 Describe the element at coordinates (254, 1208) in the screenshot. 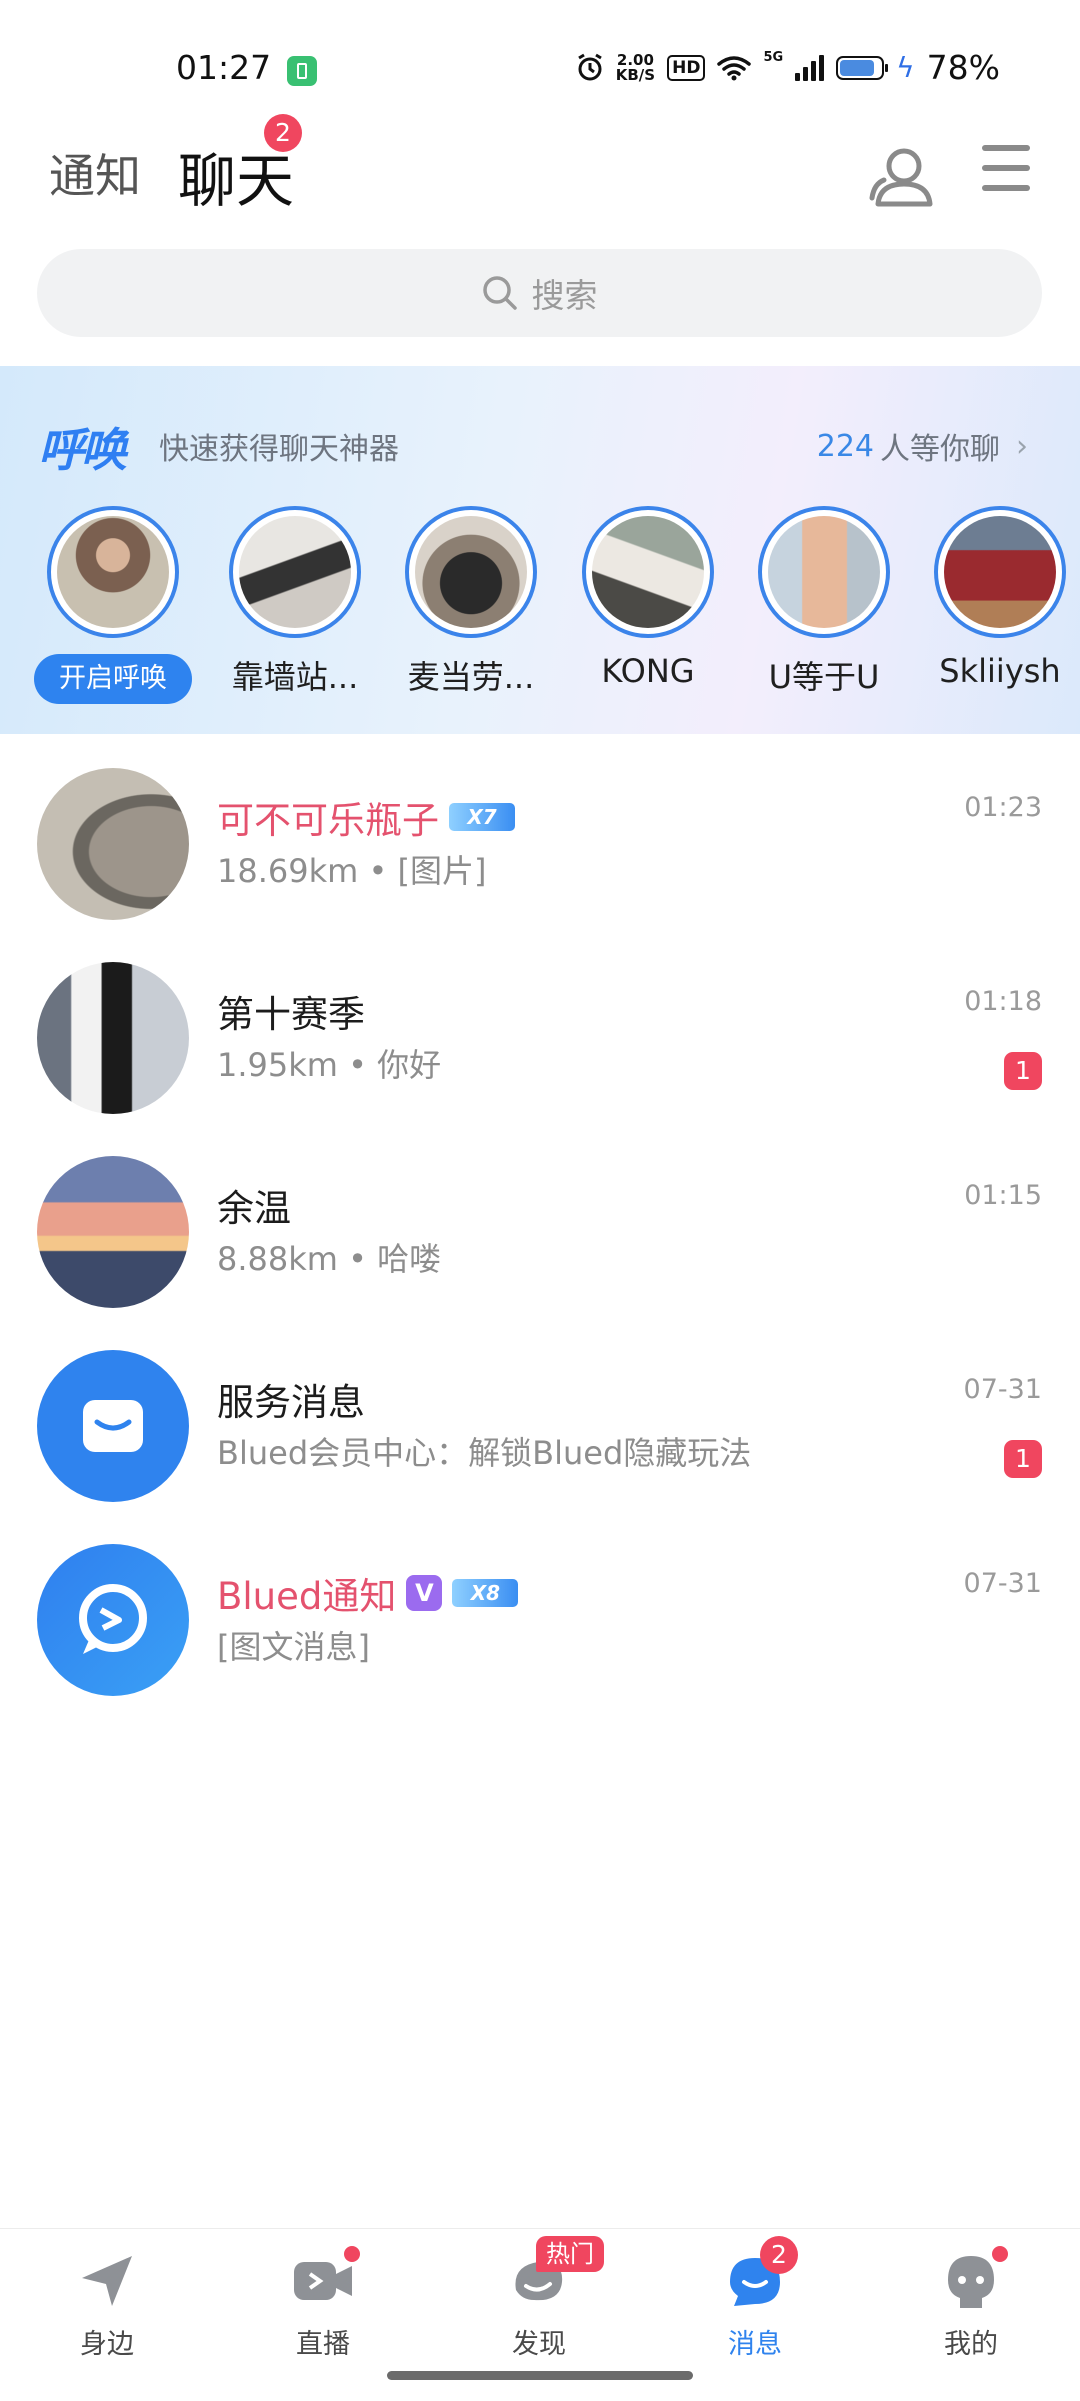

I see `chat-name-text: 余温` at that location.